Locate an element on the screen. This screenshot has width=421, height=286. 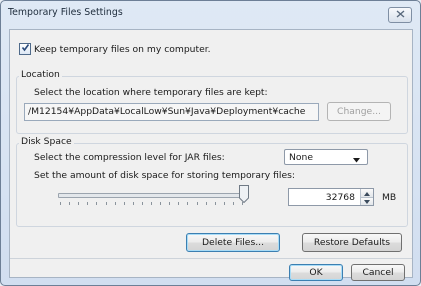
window-title: Temporary Files Settings is located at coordinates (65, 12).